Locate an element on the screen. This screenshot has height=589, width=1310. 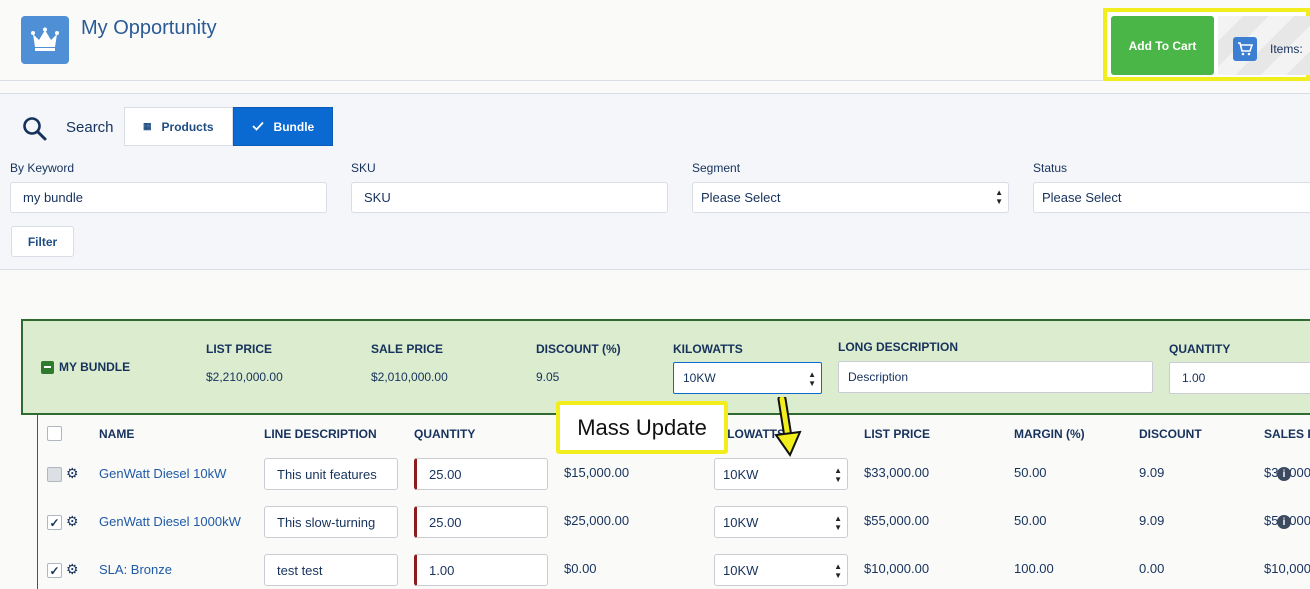
bundle-list-price: $2,210,000.00 is located at coordinates (244, 377).